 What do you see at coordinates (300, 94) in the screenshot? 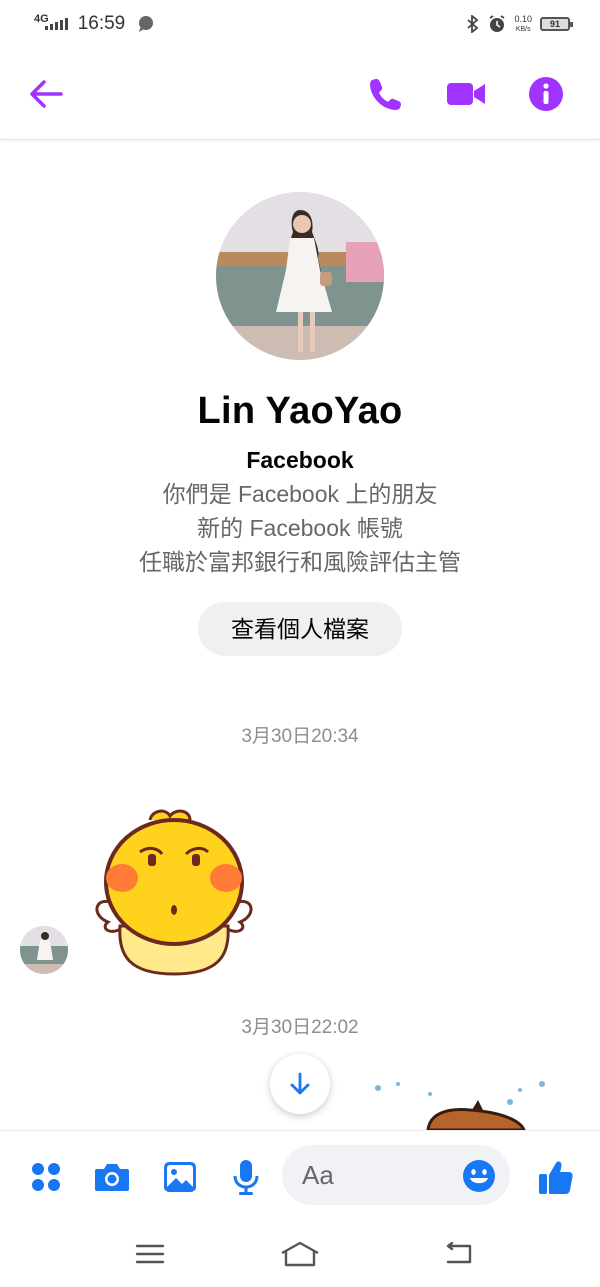
I see `conversation-header` at bounding box center [300, 94].